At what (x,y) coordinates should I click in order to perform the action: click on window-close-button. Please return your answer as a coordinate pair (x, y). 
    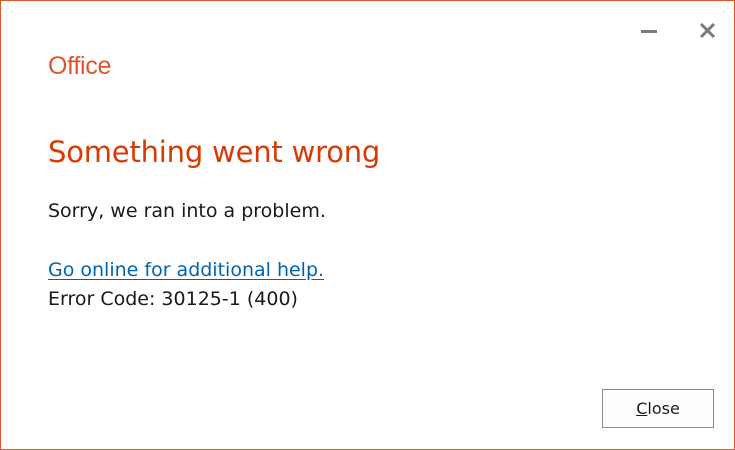
    Looking at the image, I should click on (707, 30).